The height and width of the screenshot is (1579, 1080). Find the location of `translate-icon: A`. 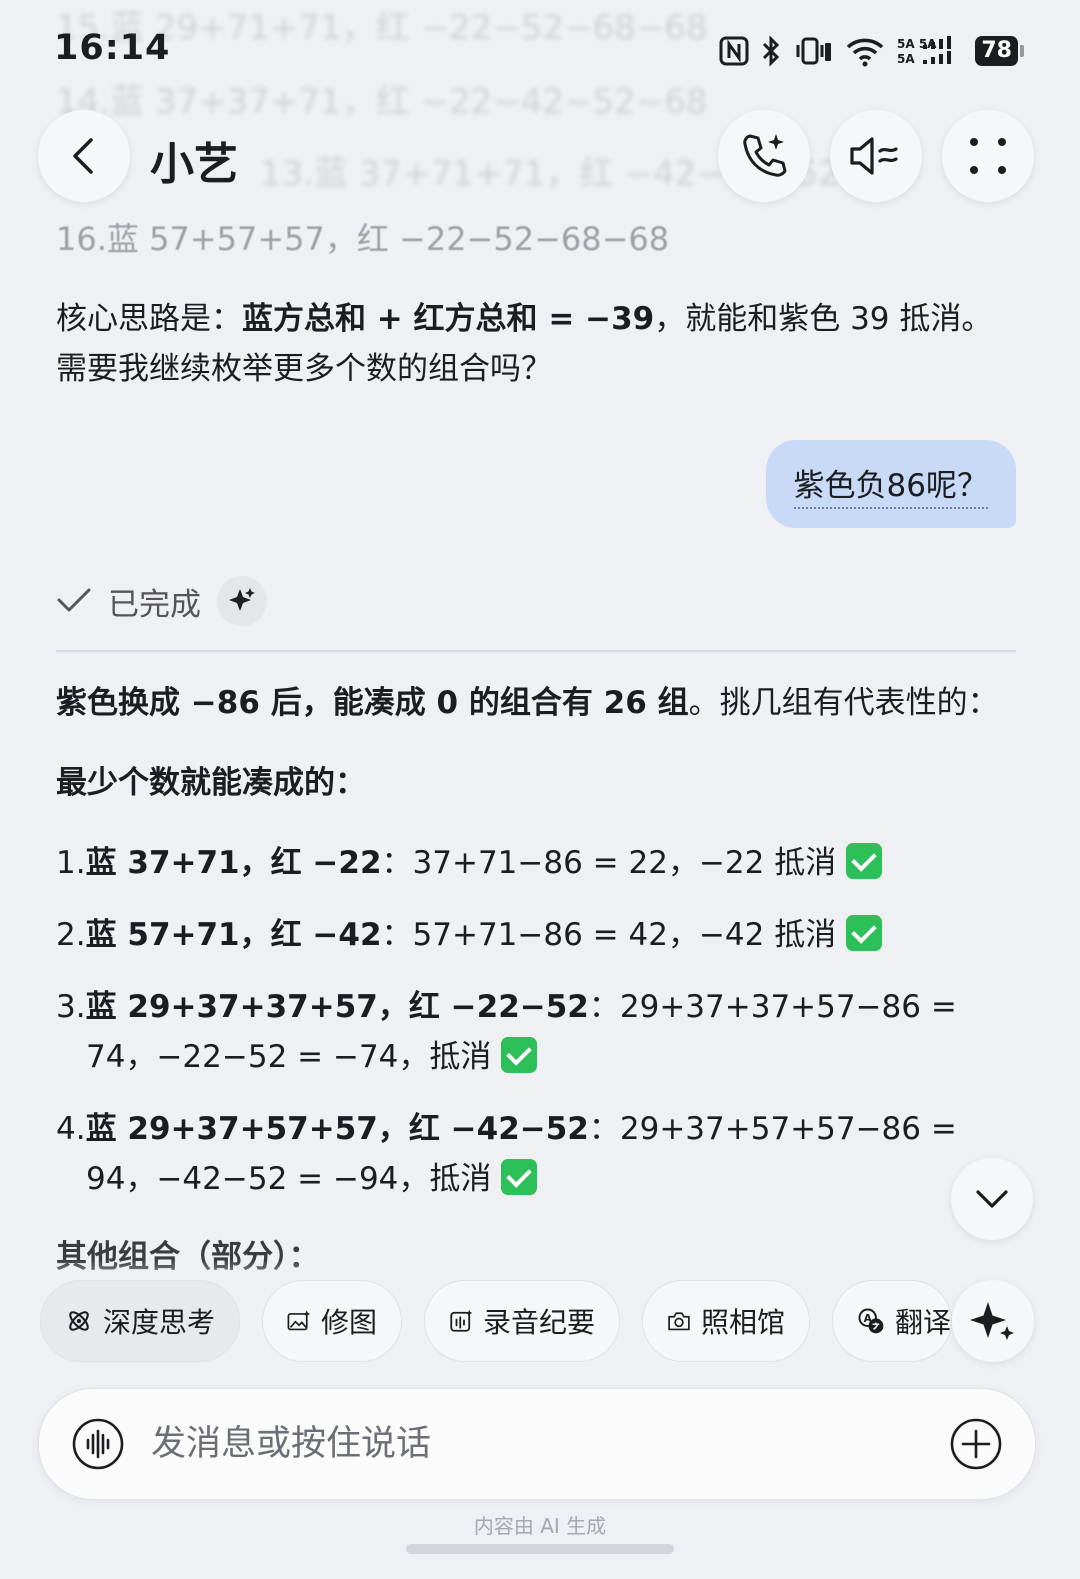

translate-icon: A is located at coordinates (871, 1321).